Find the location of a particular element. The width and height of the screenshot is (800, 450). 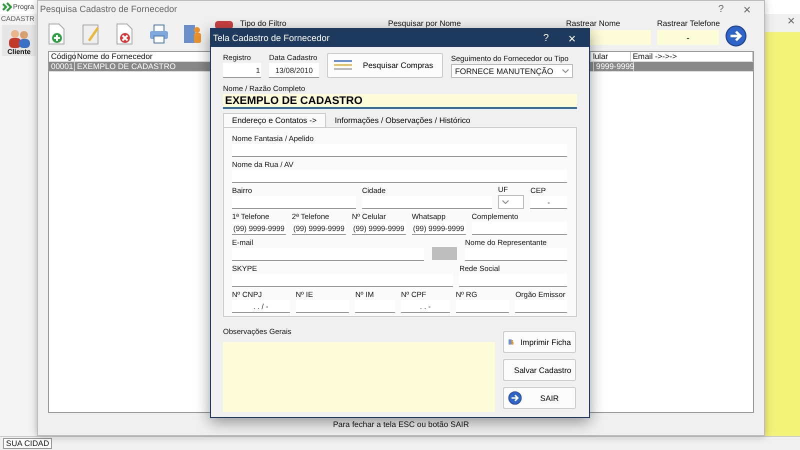

column-header: Código is located at coordinates (62, 56).